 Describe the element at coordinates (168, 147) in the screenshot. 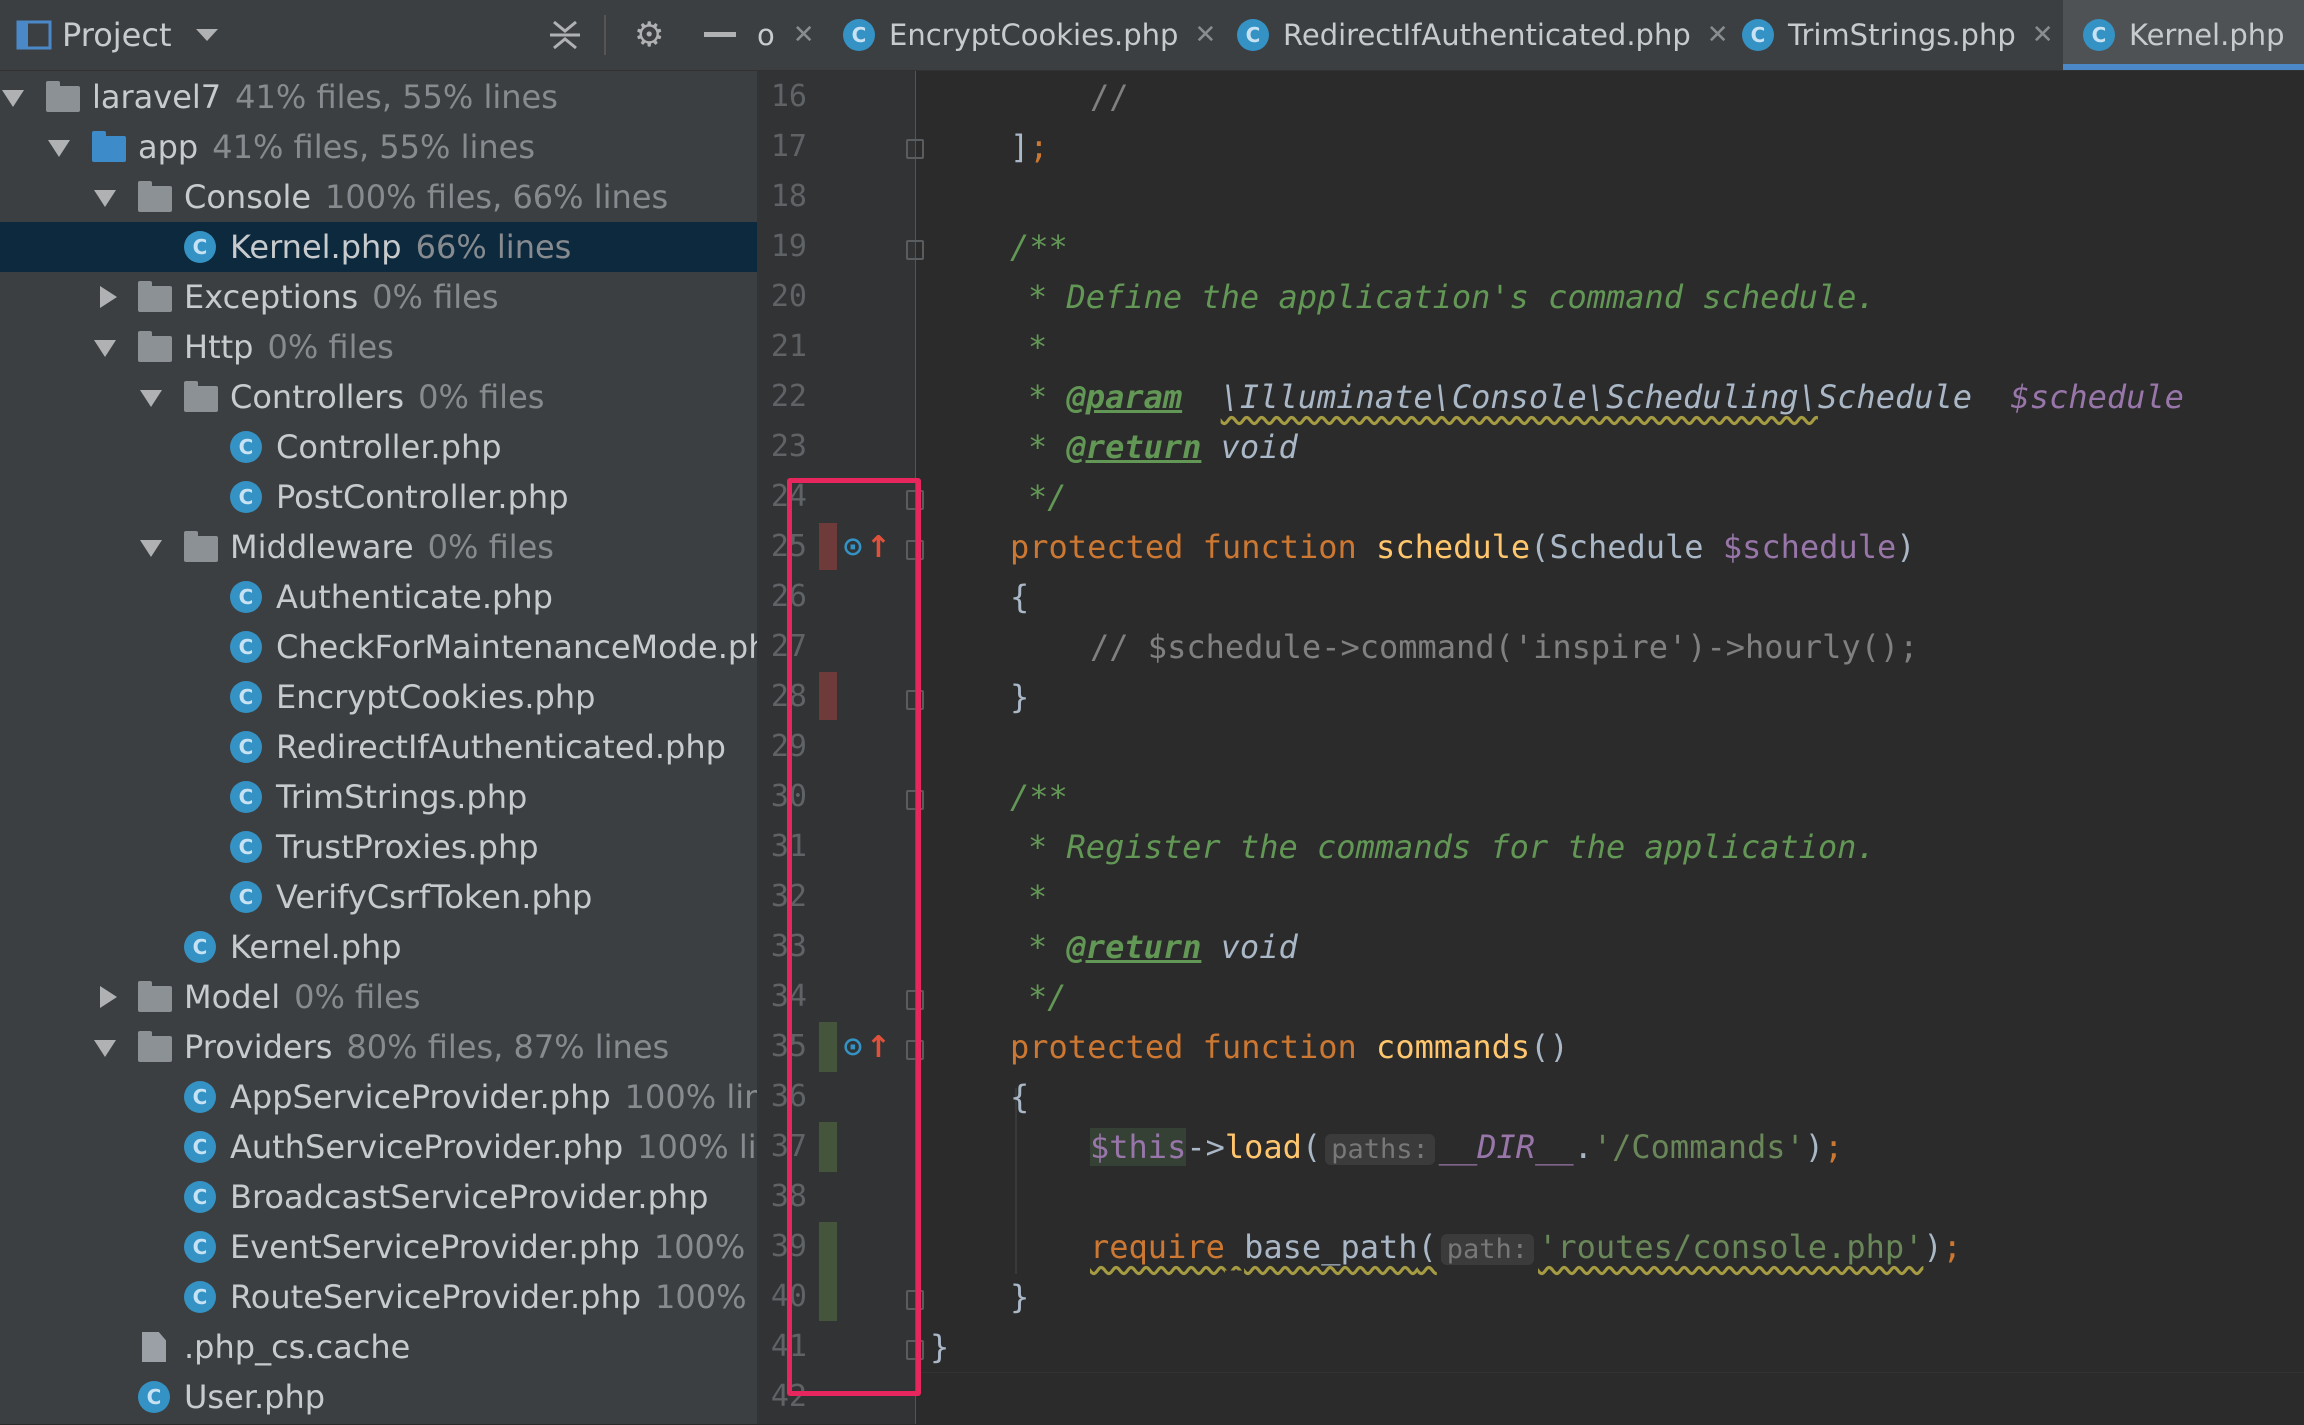

I see `file-name: app` at that location.